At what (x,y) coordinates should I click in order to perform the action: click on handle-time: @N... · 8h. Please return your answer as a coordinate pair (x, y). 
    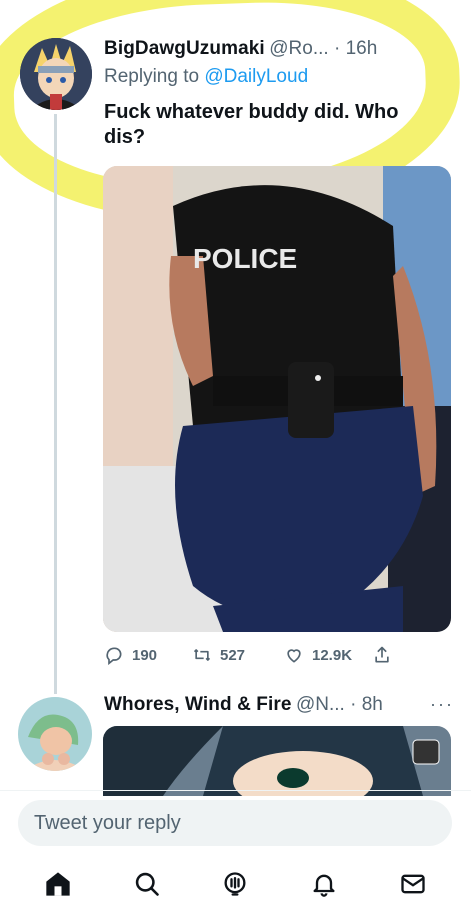
    Looking at the image, I should click on (339, 704).